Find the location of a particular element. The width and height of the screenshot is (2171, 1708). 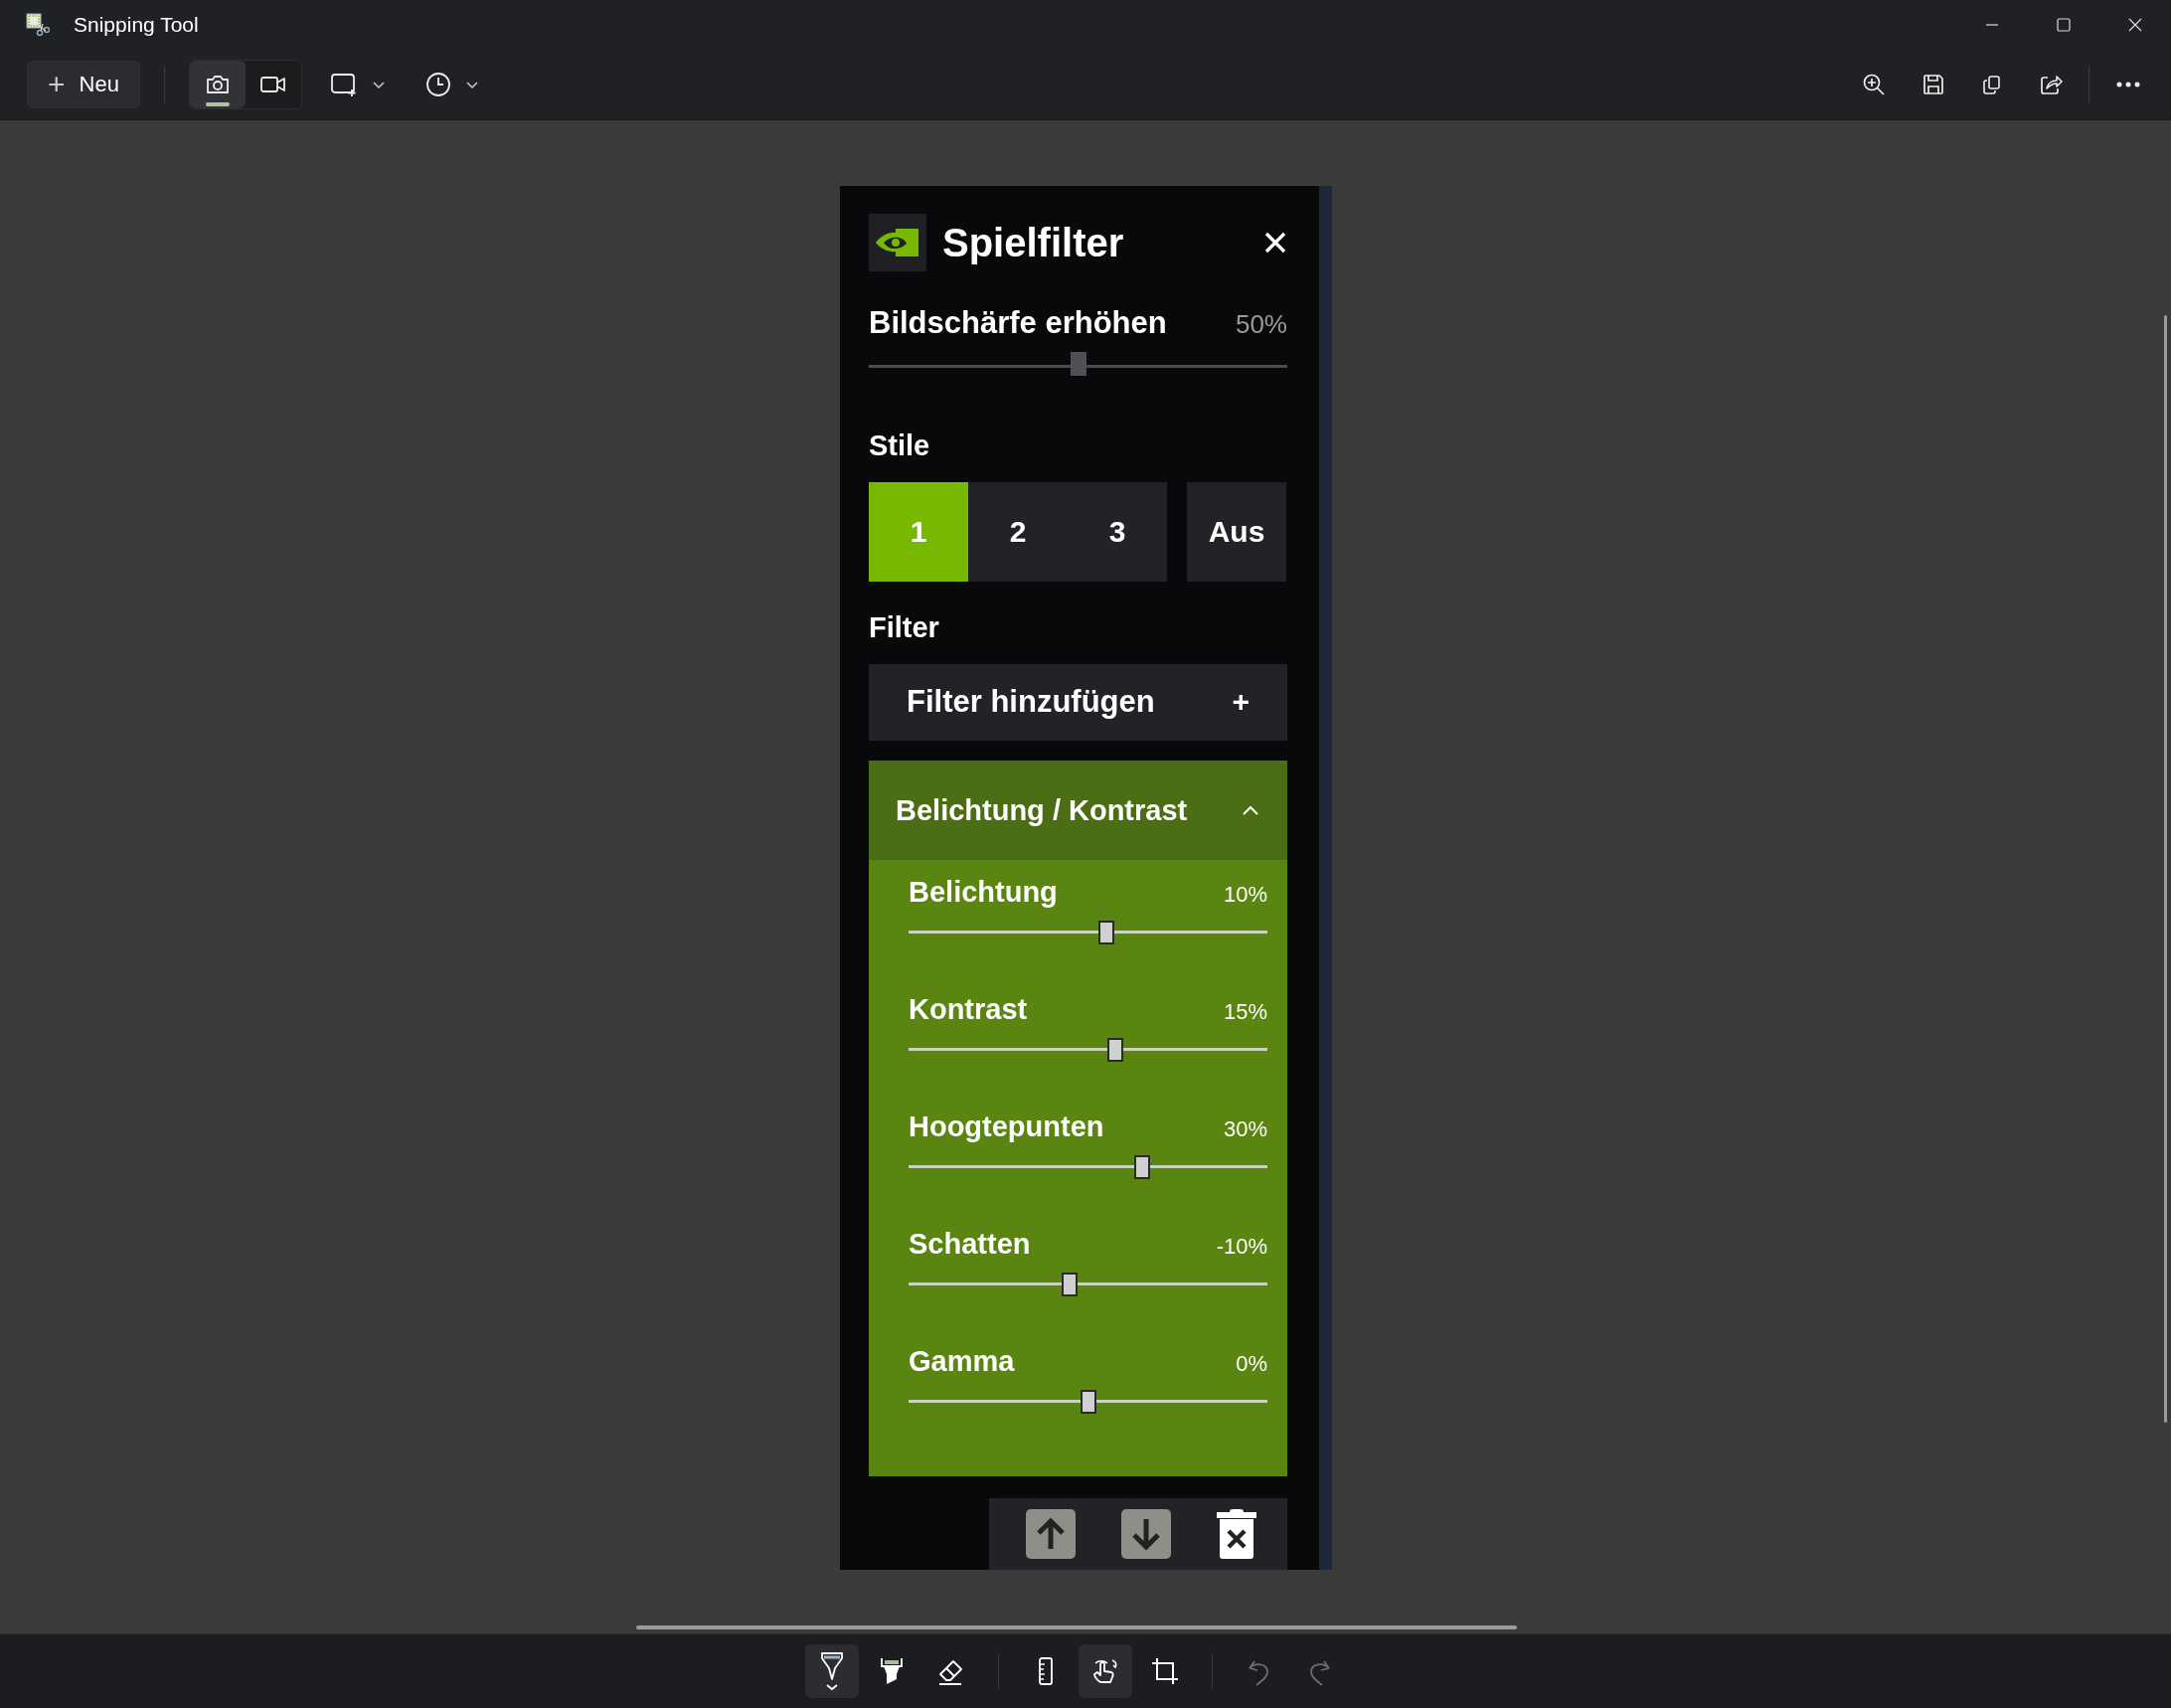

chevron-icon is located at coordinates (1250, 810).